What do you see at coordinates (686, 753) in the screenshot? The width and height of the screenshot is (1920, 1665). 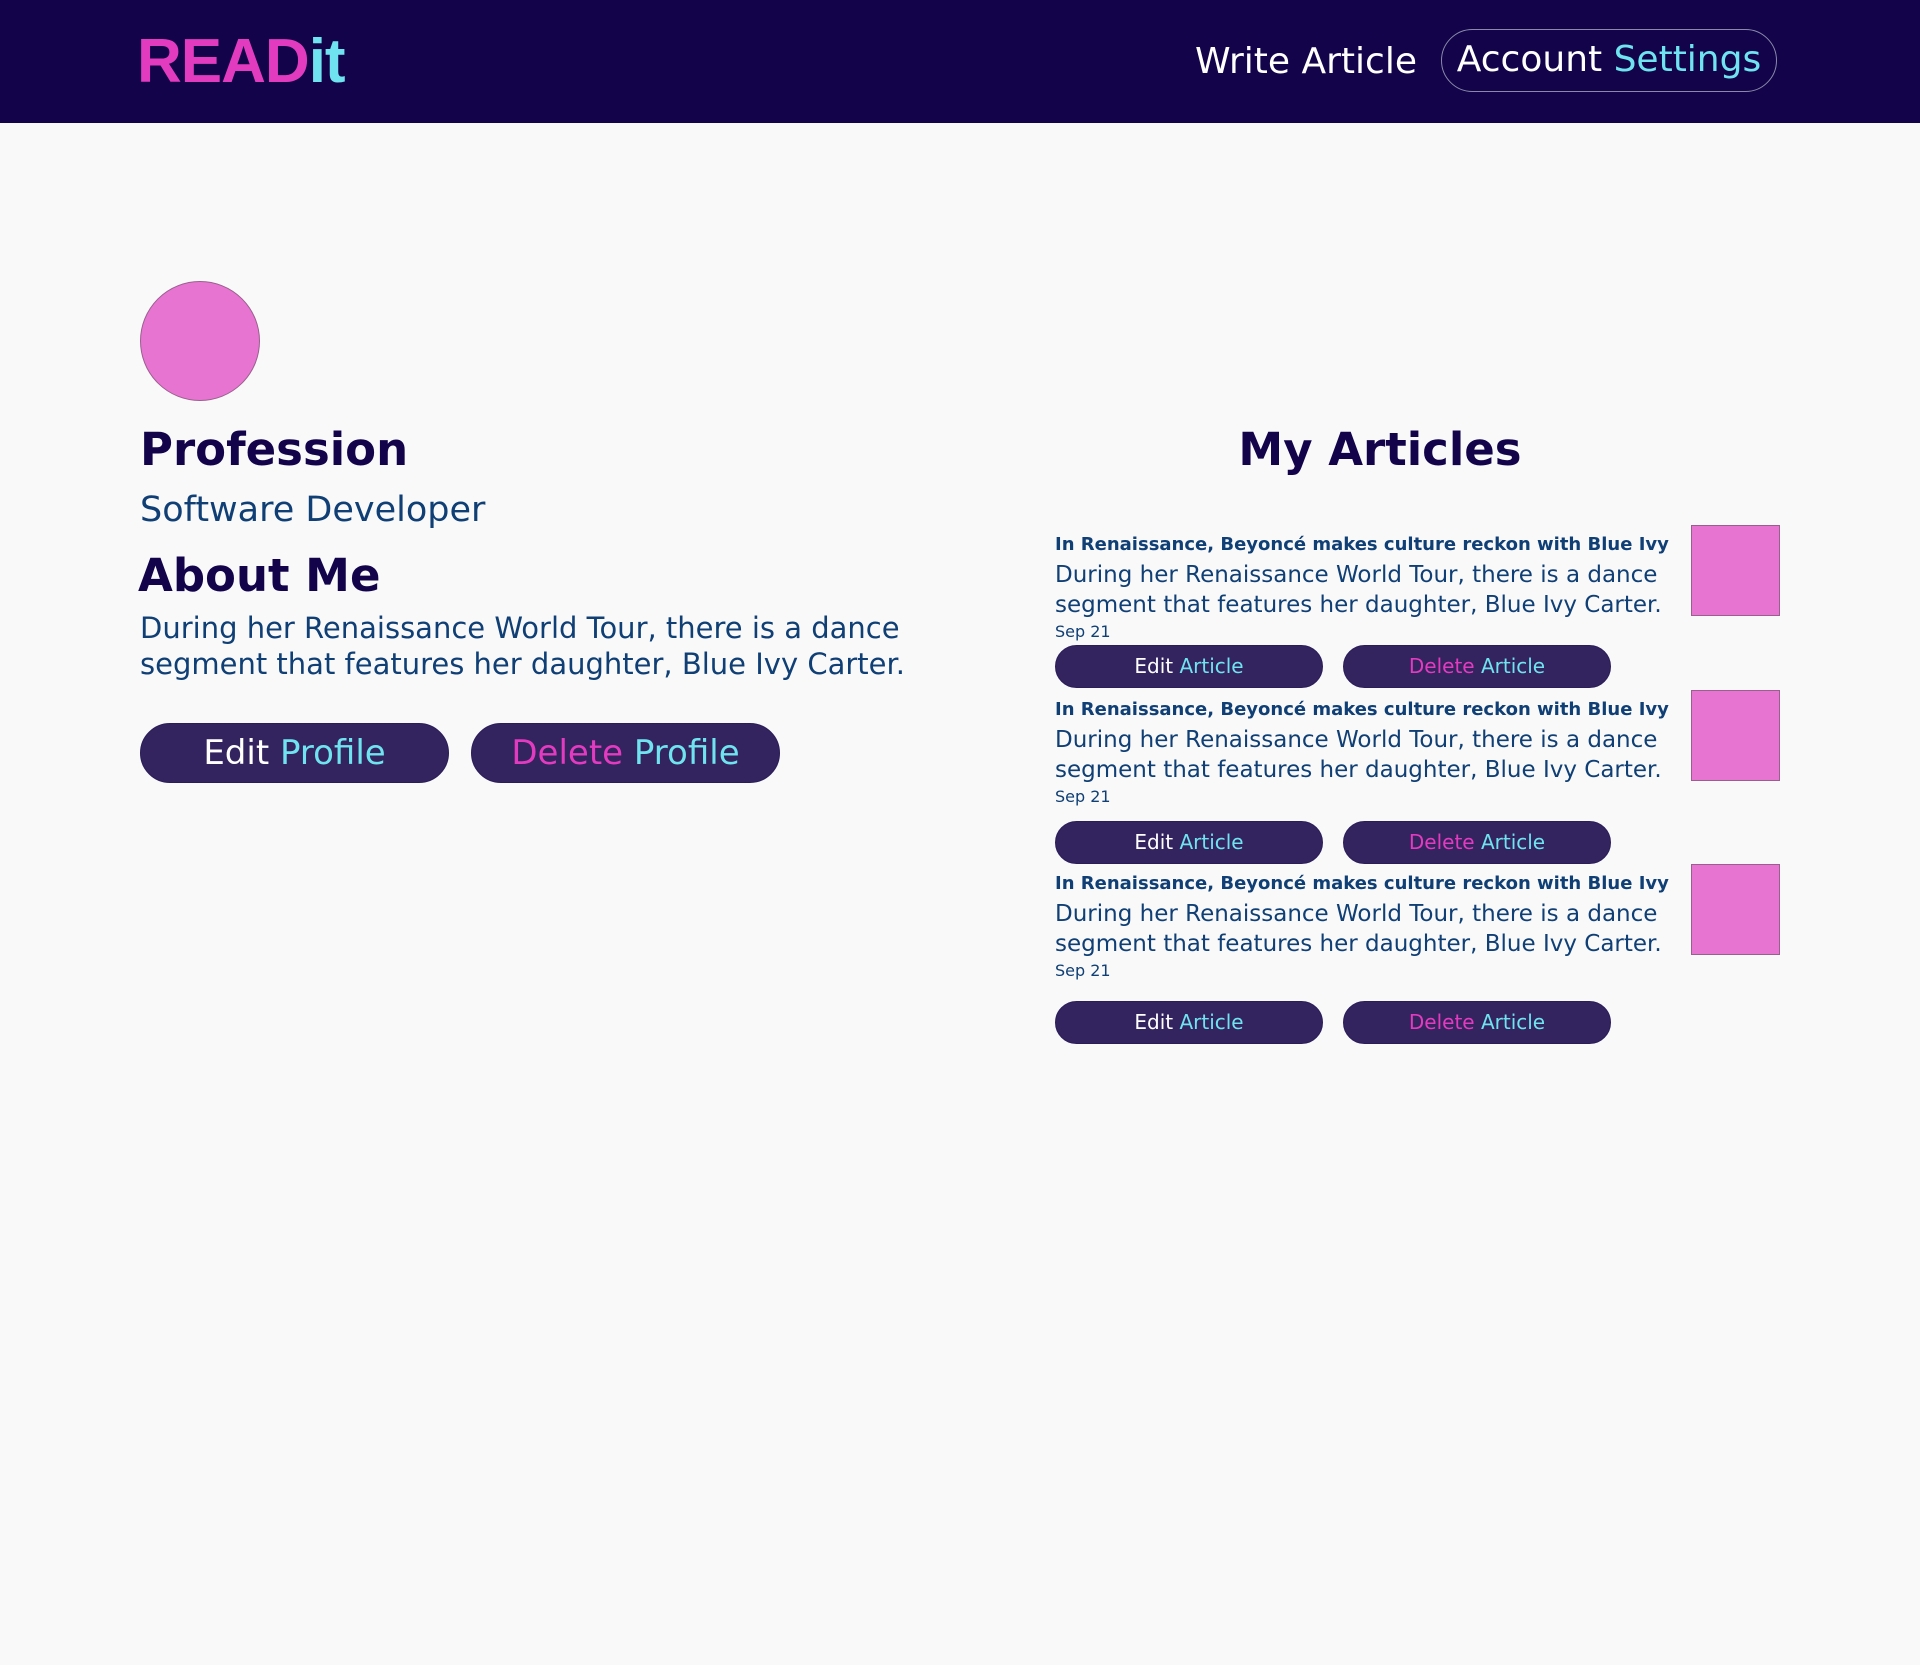 I see `delete-profile-label-part2: Profile` at bounding box center [686, 753].